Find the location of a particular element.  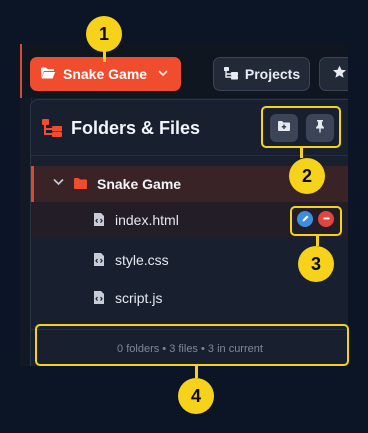

project-select-button: Snake Game is located at coordinates (105, 74).